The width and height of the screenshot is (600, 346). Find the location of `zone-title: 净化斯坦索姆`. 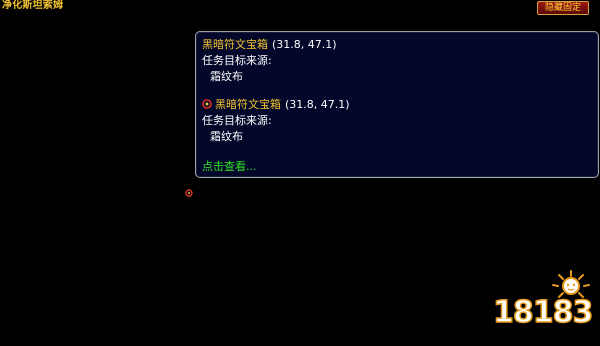

zone-title: 净化斯坦索姆 is located at coordinates (33, 5).